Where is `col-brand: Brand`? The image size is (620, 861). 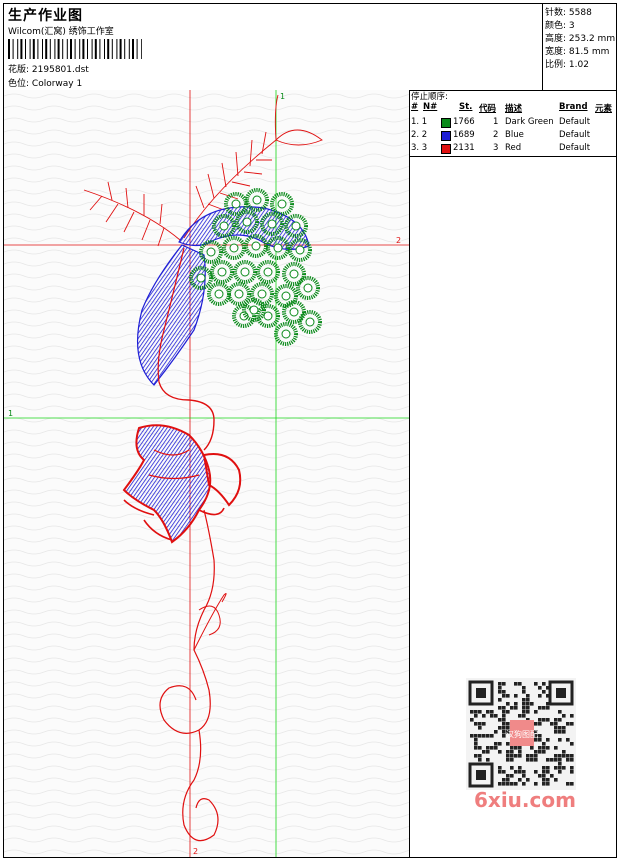 col-brand: Brand is located at coordinates (573, 107).